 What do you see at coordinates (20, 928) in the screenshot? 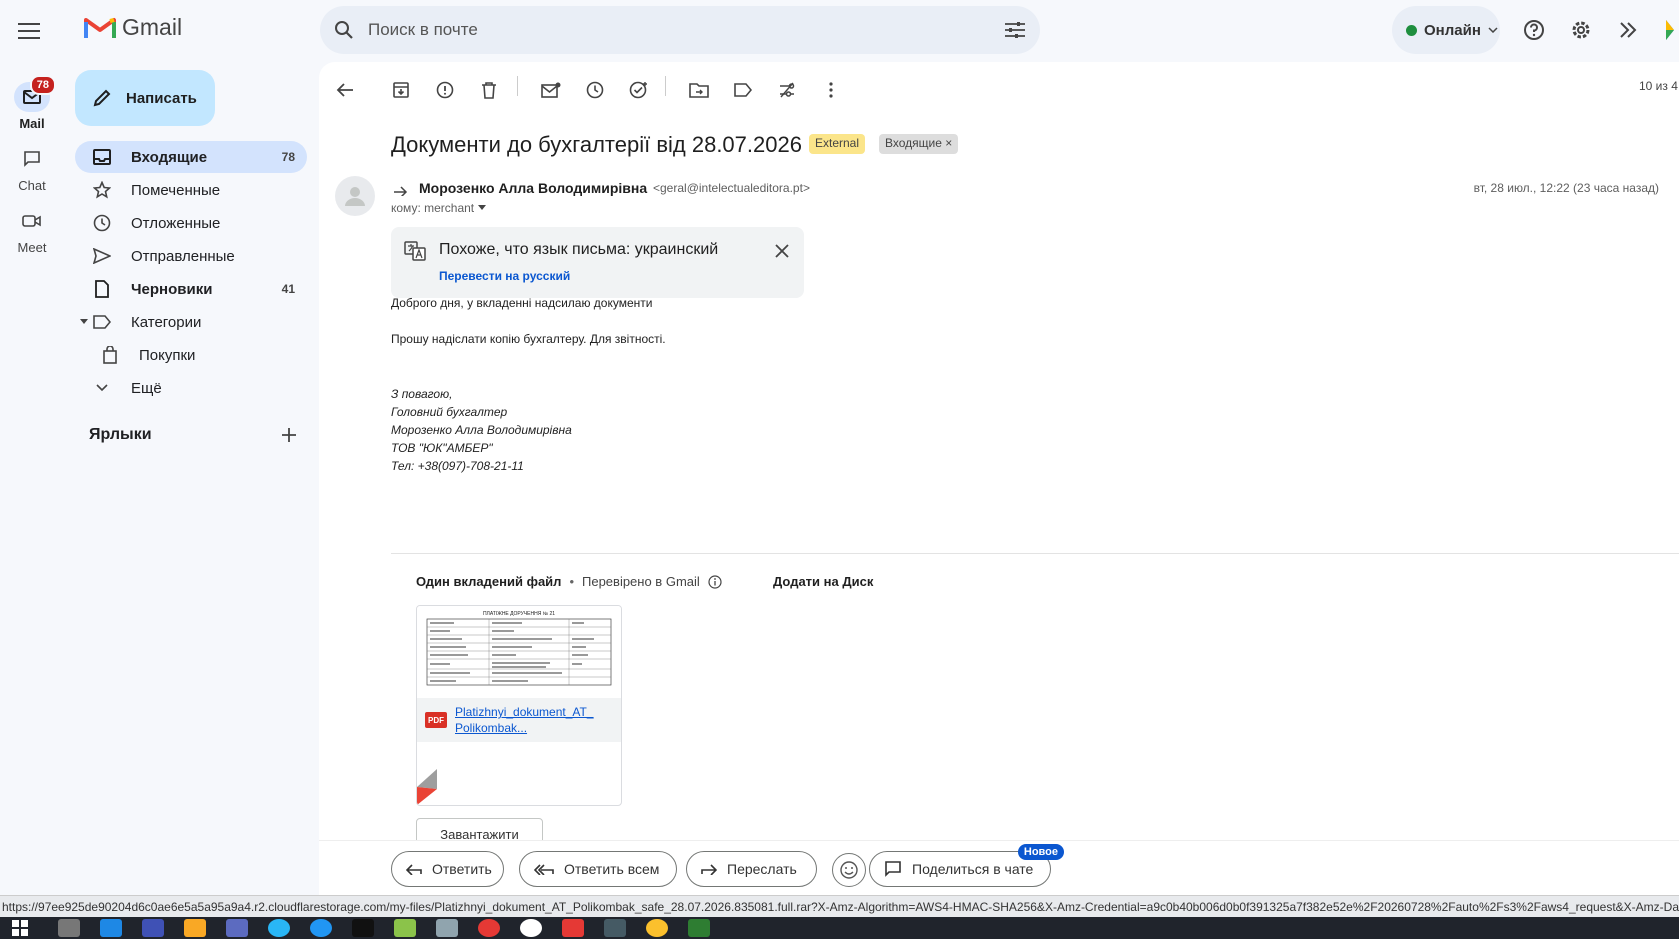
I see `windows-start-icon` at bounding box center [20, 928].